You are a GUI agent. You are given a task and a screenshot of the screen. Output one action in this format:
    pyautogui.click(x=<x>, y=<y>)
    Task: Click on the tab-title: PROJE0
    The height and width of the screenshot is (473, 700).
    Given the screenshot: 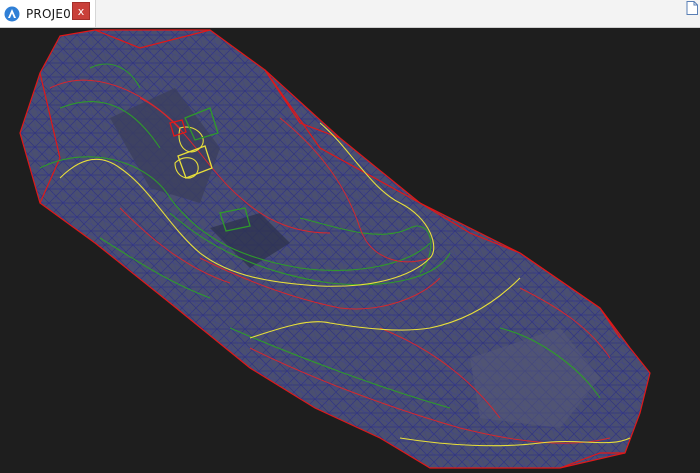 What is the action you would take?
    pyautogui.click(x=48, y=13)
    